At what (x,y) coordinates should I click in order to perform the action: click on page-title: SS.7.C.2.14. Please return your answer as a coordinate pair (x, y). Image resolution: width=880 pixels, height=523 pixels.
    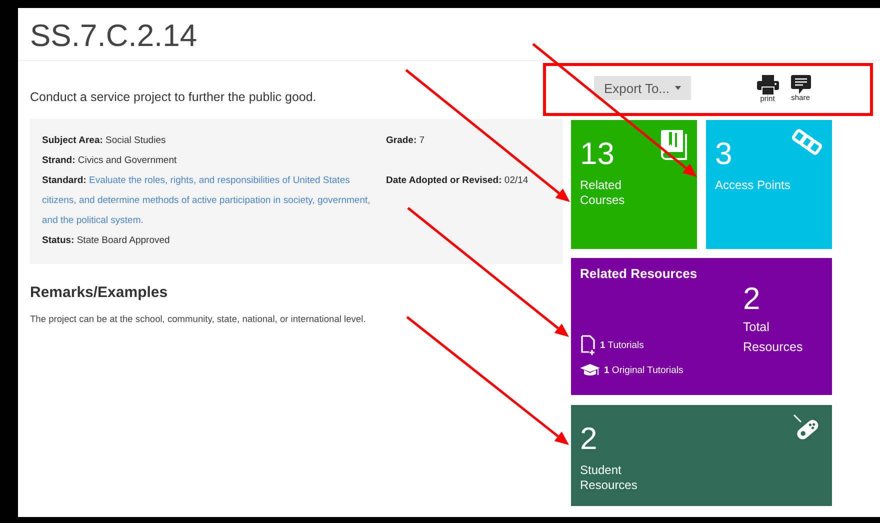
    Looking at the image, I should click on (114, 36).